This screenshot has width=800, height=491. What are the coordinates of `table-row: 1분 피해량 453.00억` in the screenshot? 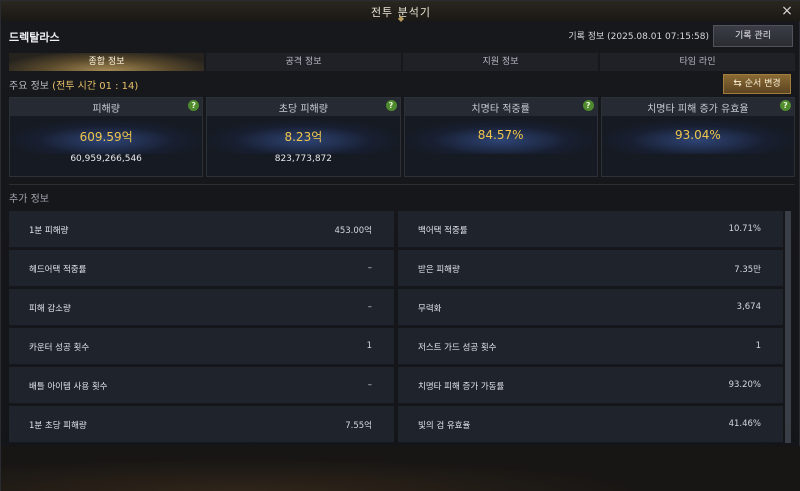 It's located at (201, 229).